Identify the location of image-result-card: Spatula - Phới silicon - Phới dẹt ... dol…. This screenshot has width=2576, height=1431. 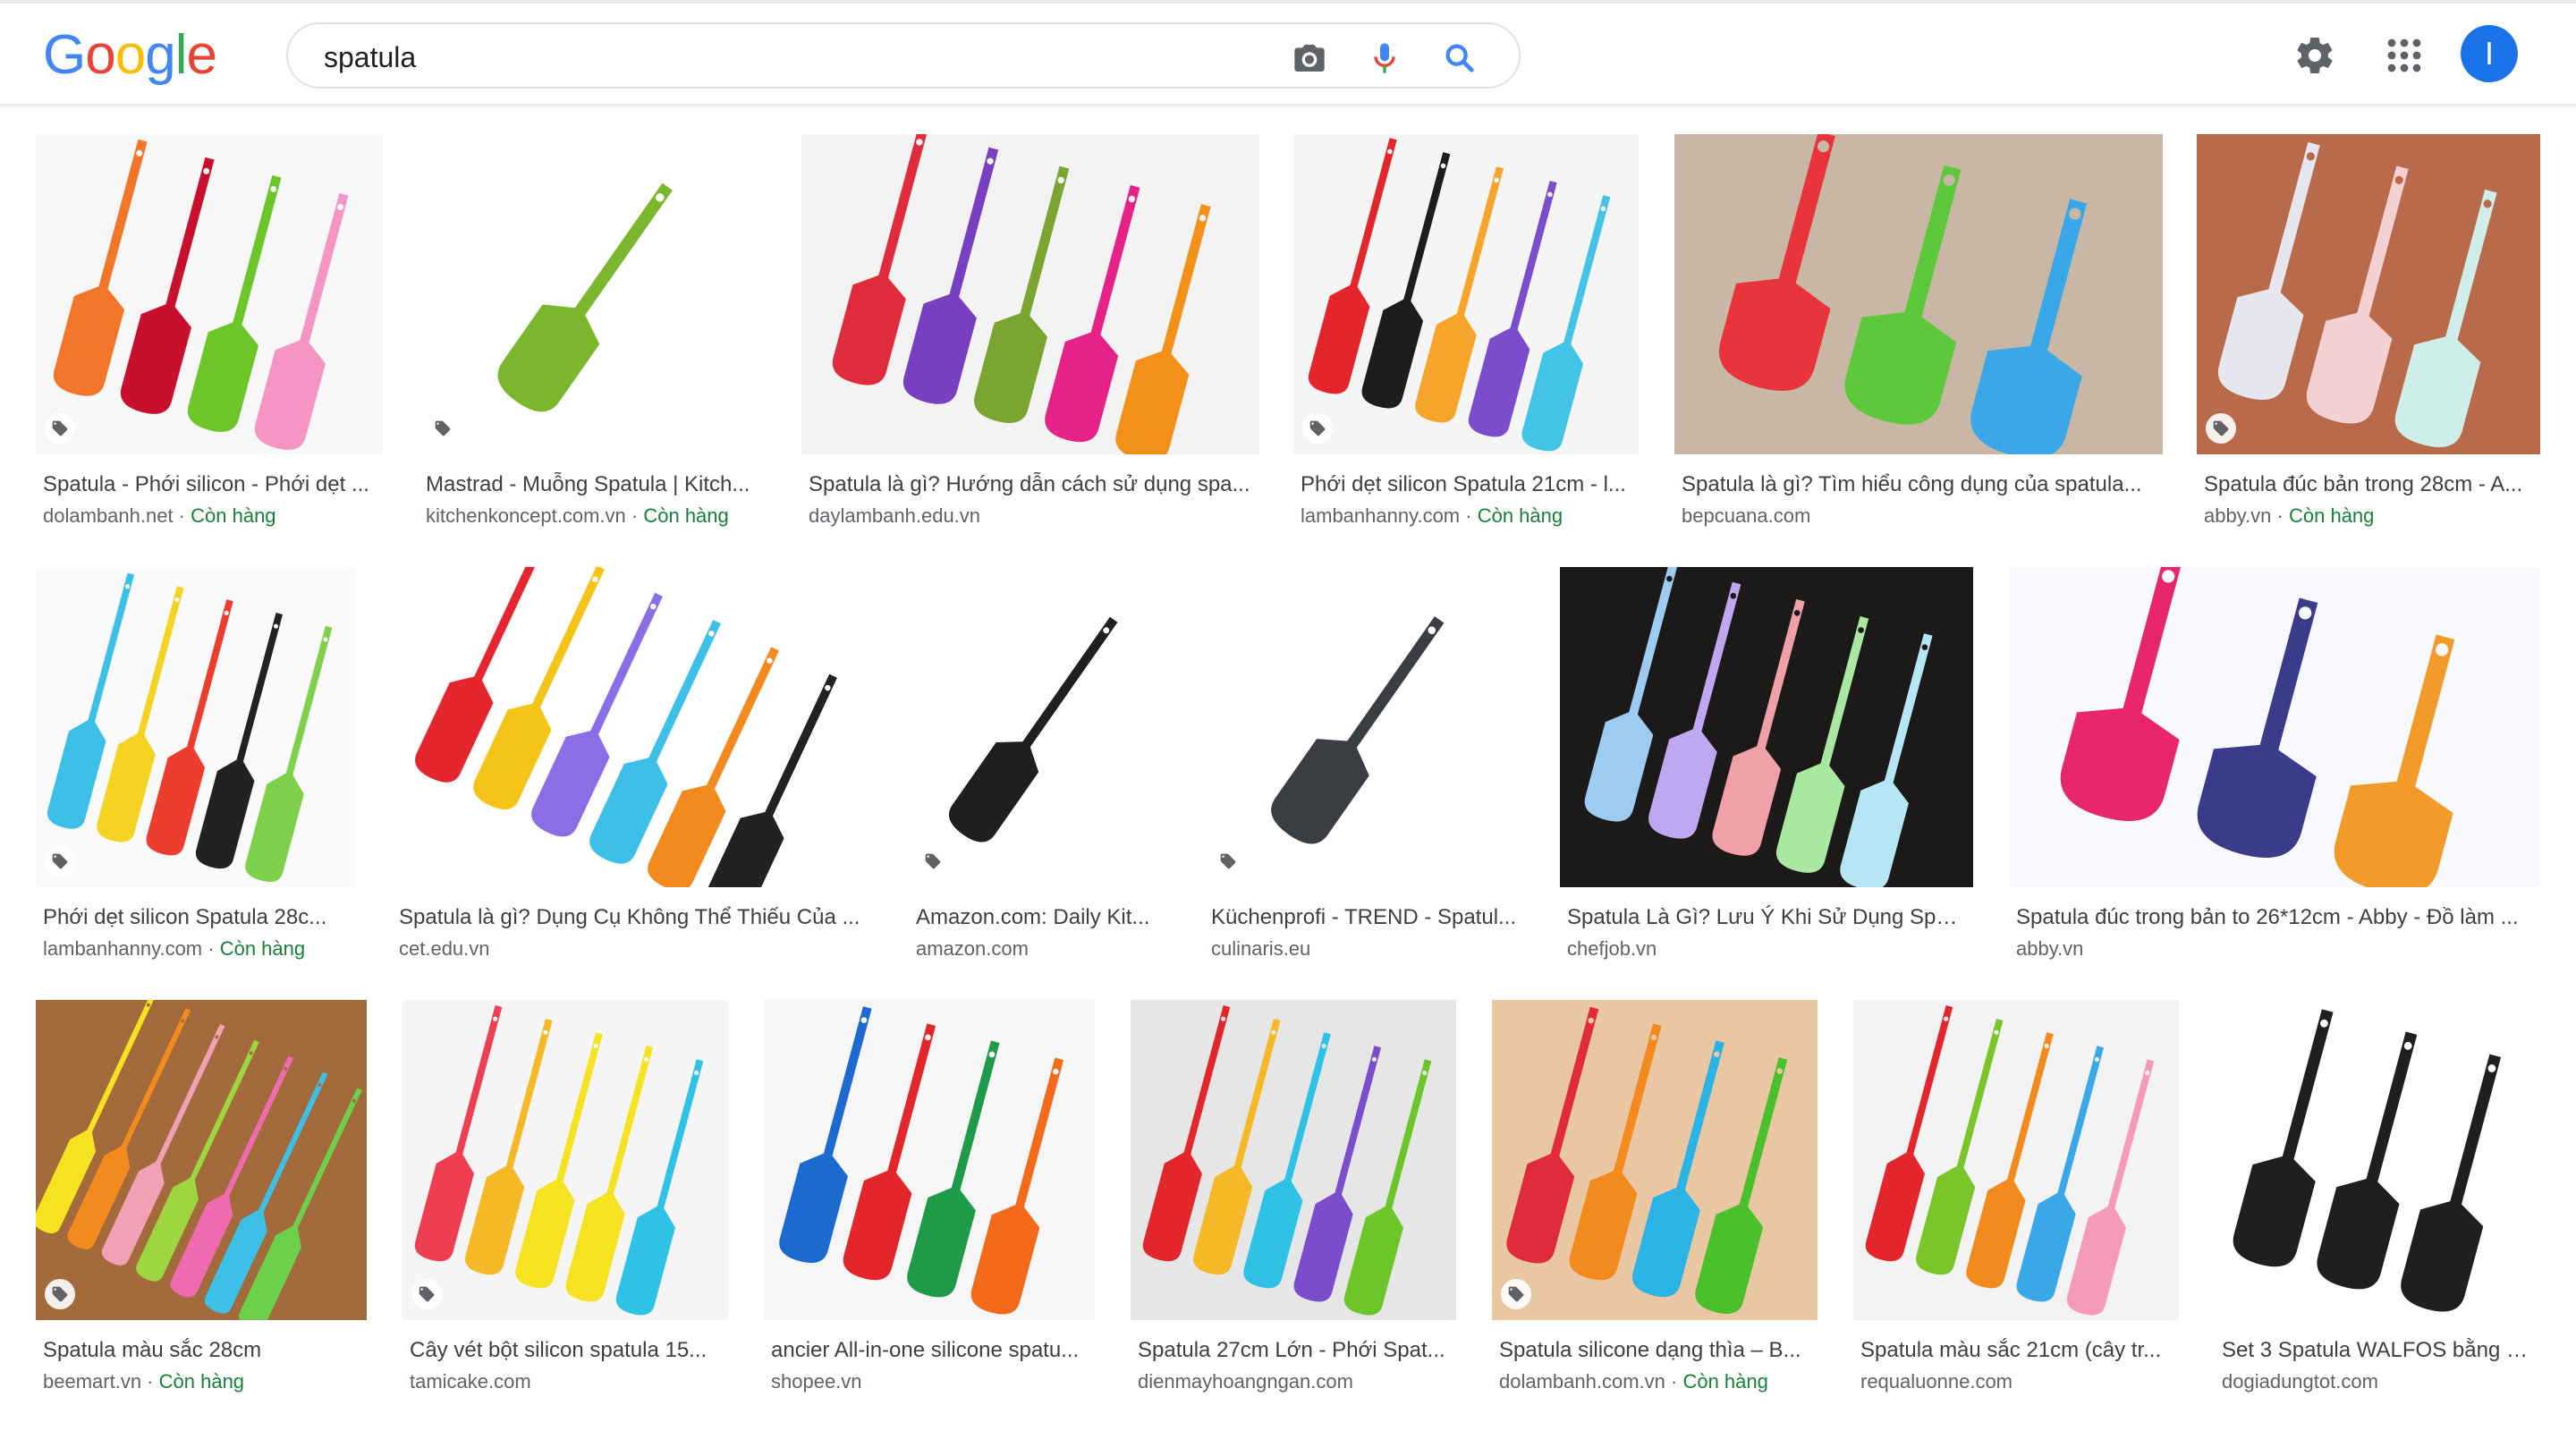
(209, 350).